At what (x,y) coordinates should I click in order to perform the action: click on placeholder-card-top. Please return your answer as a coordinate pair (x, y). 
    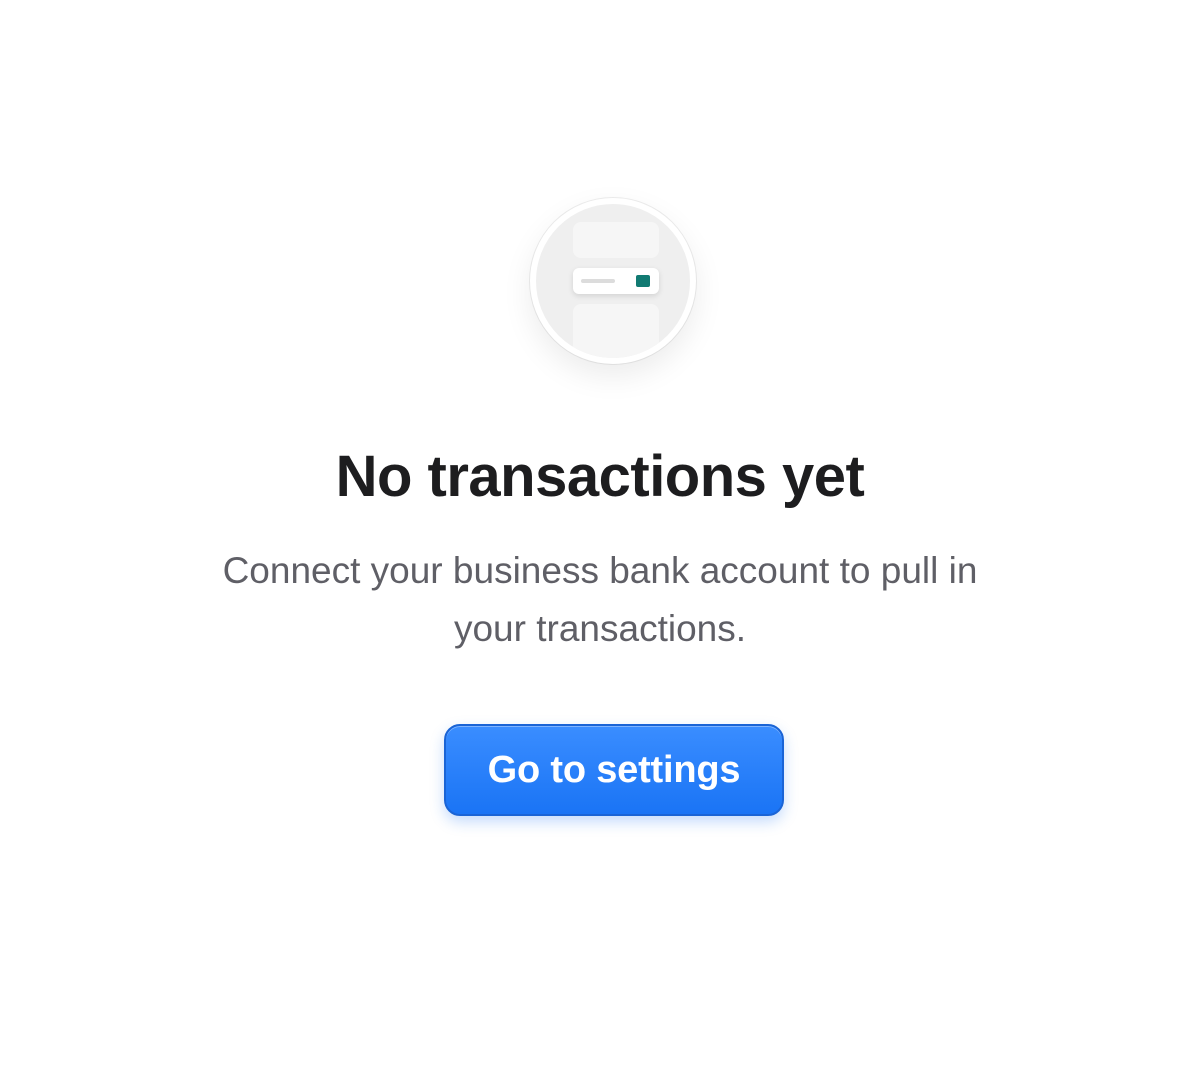
    Looking at the image, I should click on (616, 240).